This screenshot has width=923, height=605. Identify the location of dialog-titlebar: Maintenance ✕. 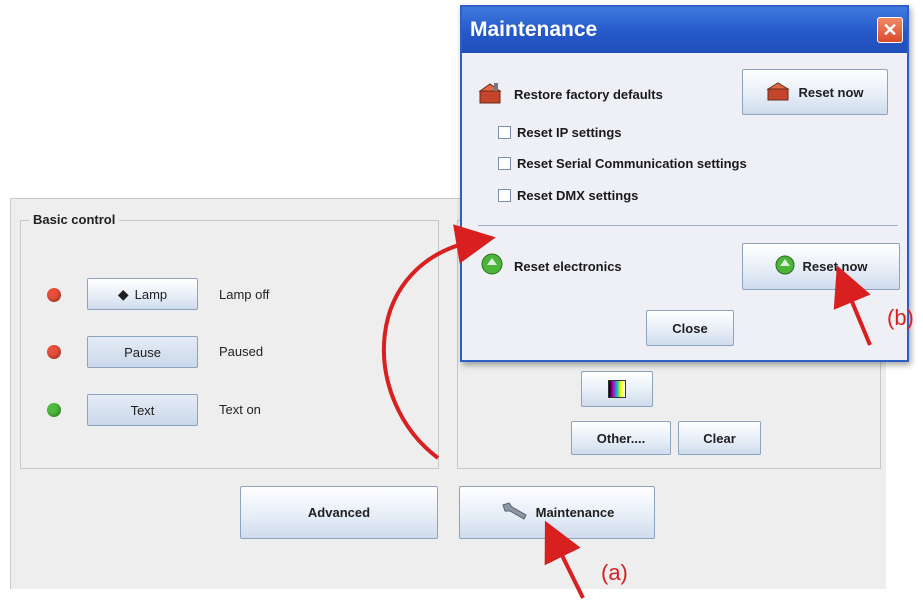
(684, 30).